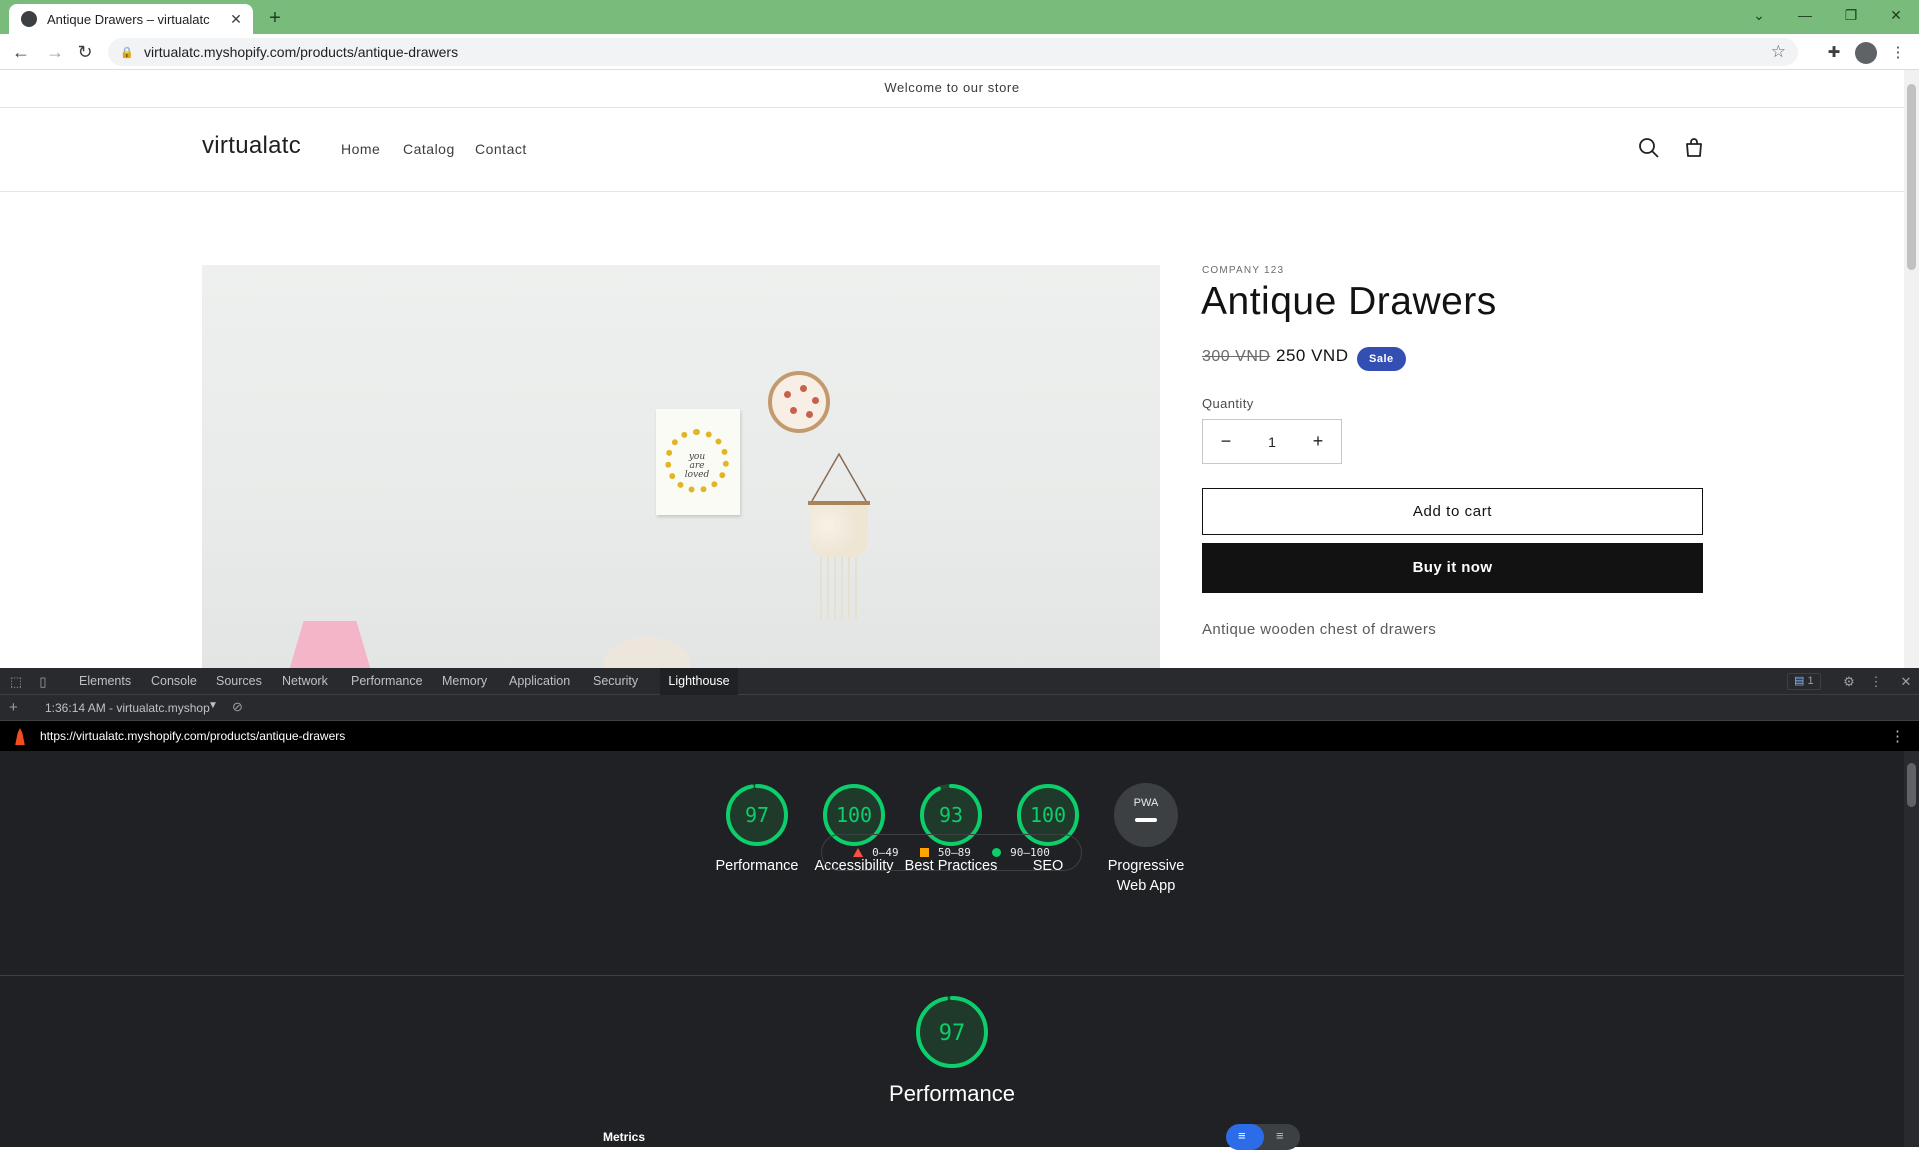 This screenshot has width=1919, height=1150. I want to click on gauge-label: Performance, so click(757, 866).